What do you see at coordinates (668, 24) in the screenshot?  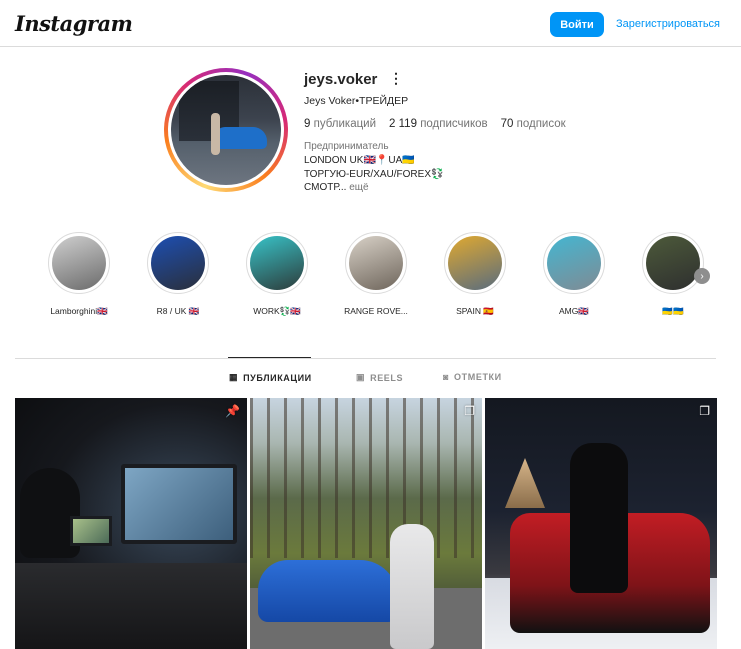 I see `signup-link: Зарегистрироваться` at bounding box center [668, 24].